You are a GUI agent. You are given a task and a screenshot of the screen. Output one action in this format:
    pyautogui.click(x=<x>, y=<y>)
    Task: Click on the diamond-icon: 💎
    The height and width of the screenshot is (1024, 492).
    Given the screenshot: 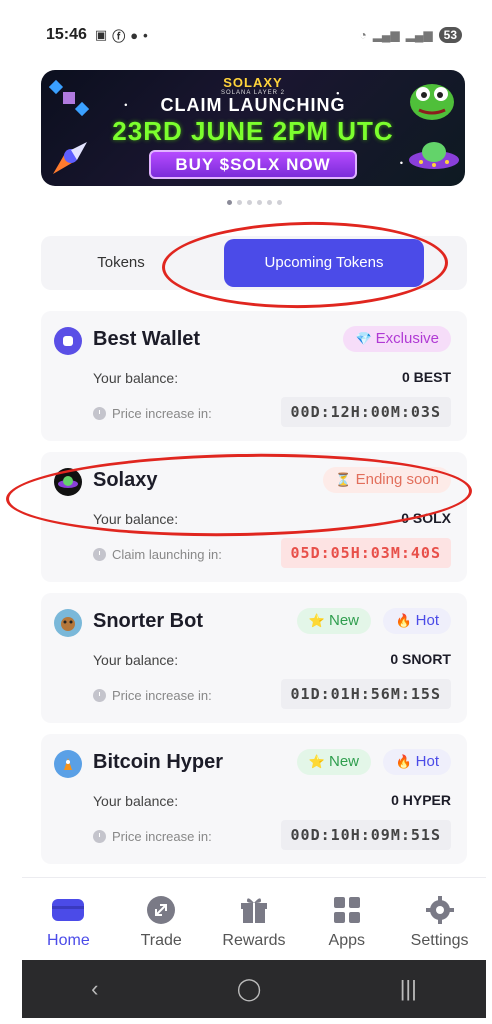 What is the action you would take?
    pyautogui.click(x=363, y=338)
    